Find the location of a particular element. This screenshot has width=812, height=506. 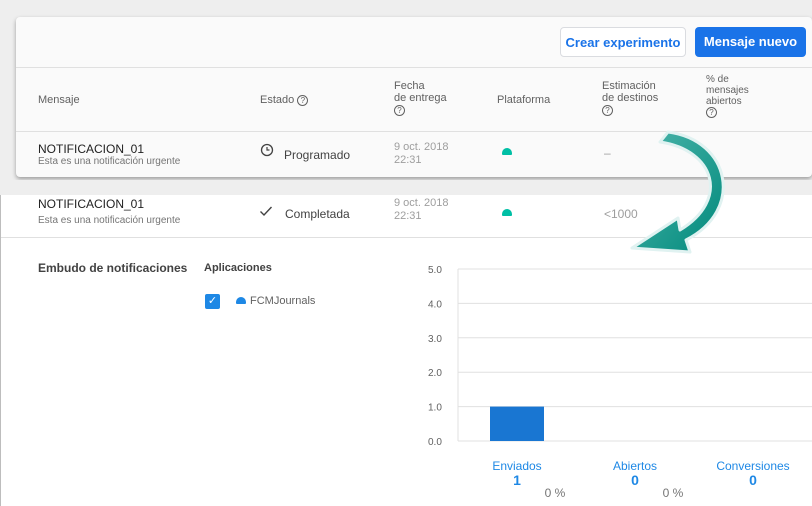

y-tick-label: 5.0 is located at coordinates (435, 270).